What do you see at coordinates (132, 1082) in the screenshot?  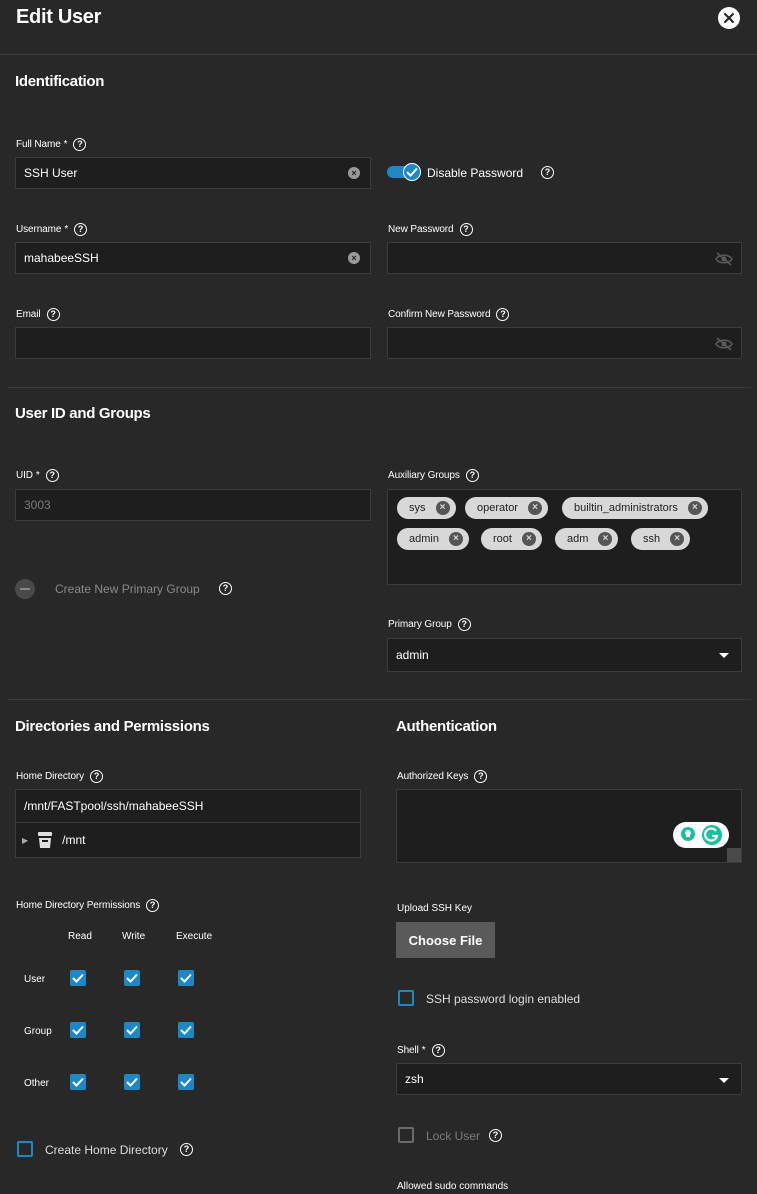 I see `perm-other-write-checkbox` at bounding box center [132, 1082].